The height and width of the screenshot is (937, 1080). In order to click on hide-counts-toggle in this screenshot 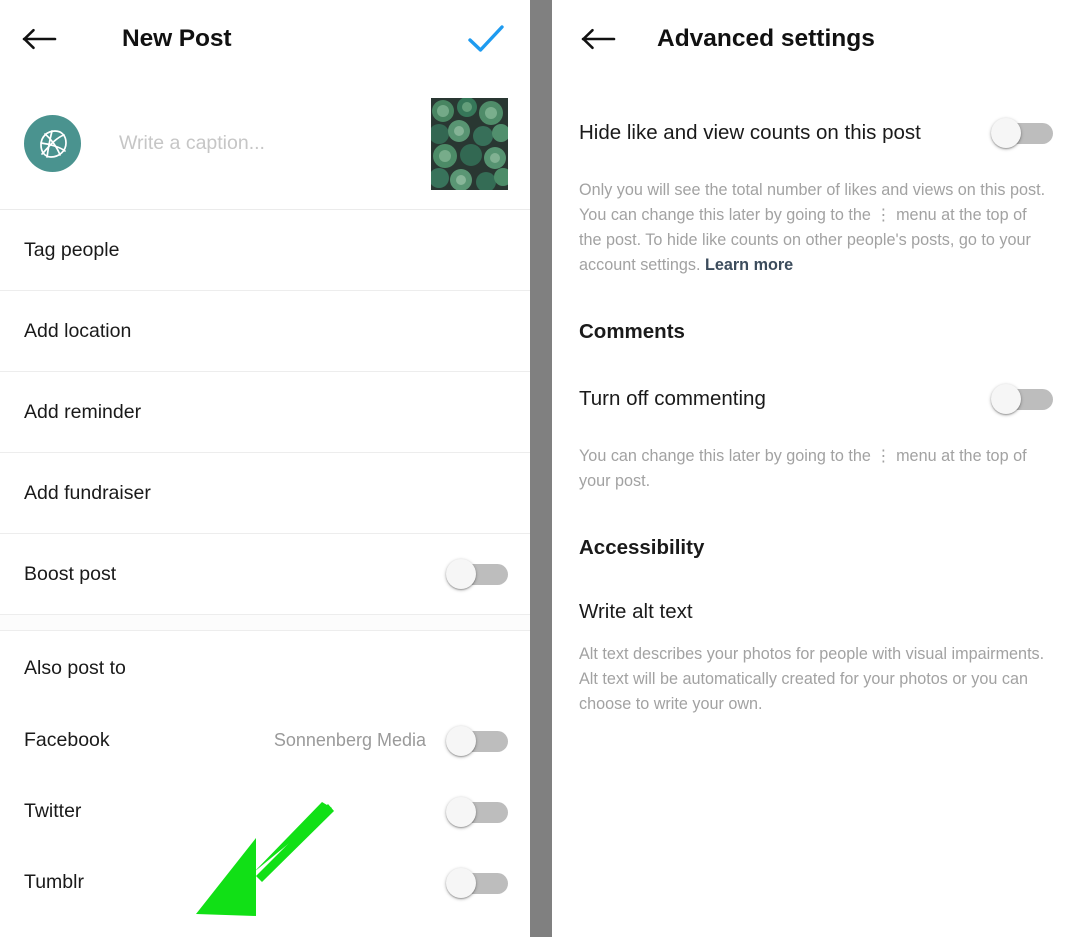, I will do `click(1022, 133)`.